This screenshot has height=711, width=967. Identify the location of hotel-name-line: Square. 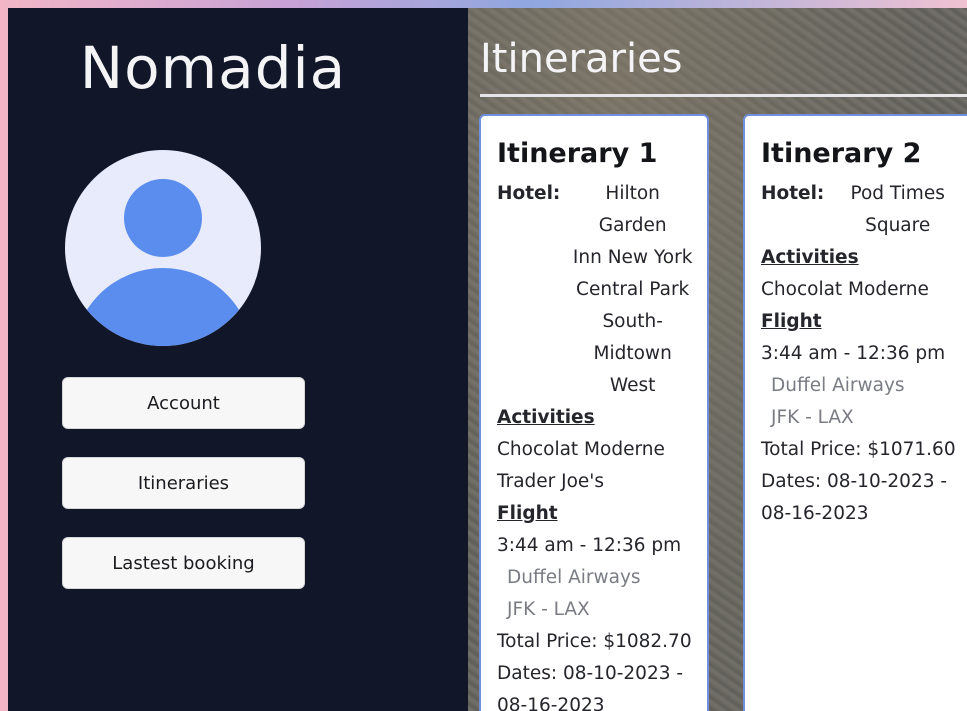
(898, 225).